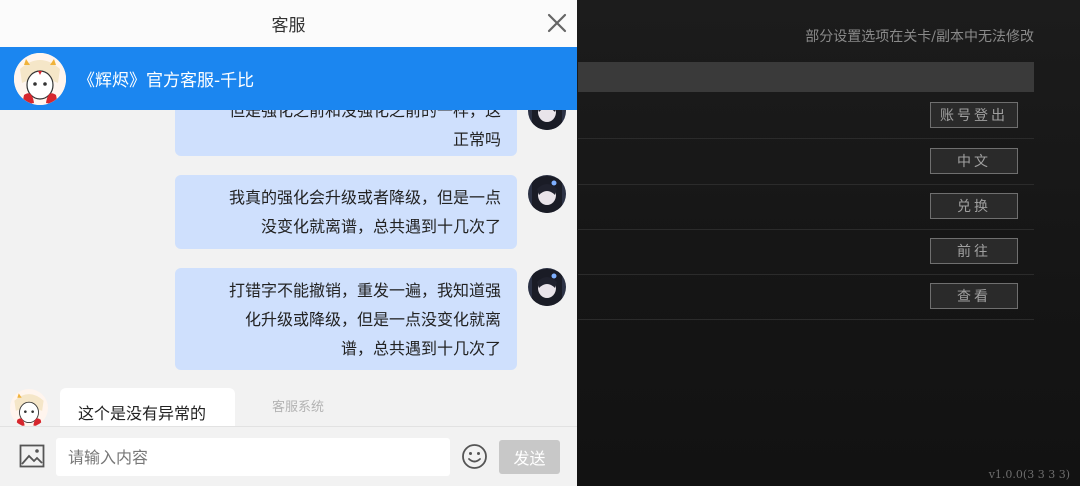  I want to click on input-bar: 发送, so click(288, 456).